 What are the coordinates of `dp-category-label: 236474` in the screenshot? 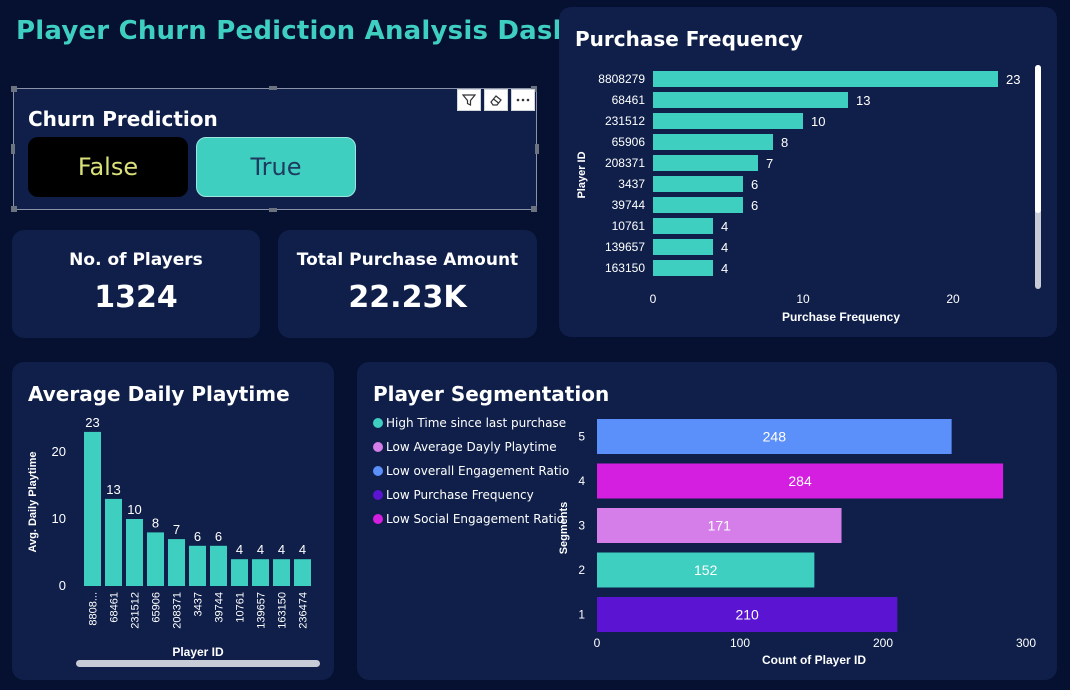 It's located at (304, 610).